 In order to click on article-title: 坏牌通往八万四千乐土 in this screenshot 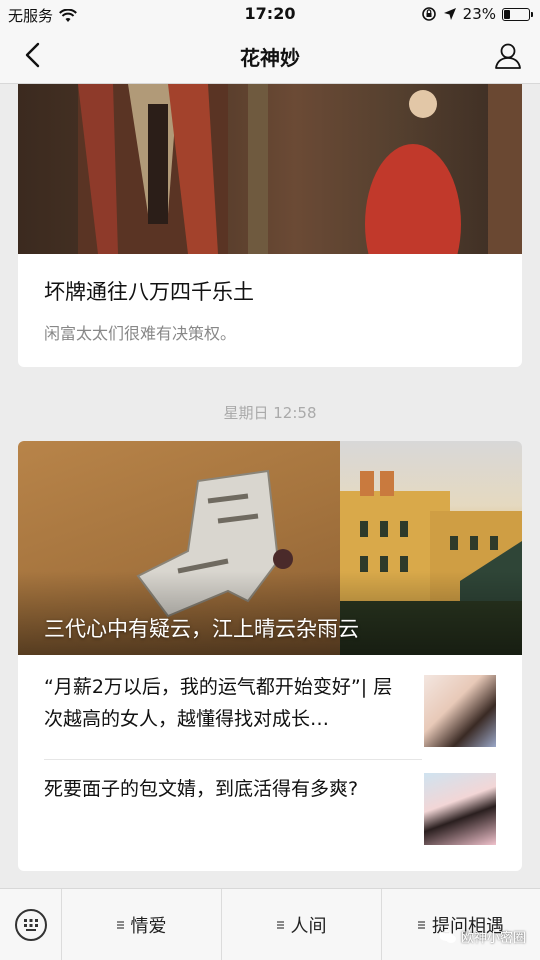, I will do `click(149, 291)`.